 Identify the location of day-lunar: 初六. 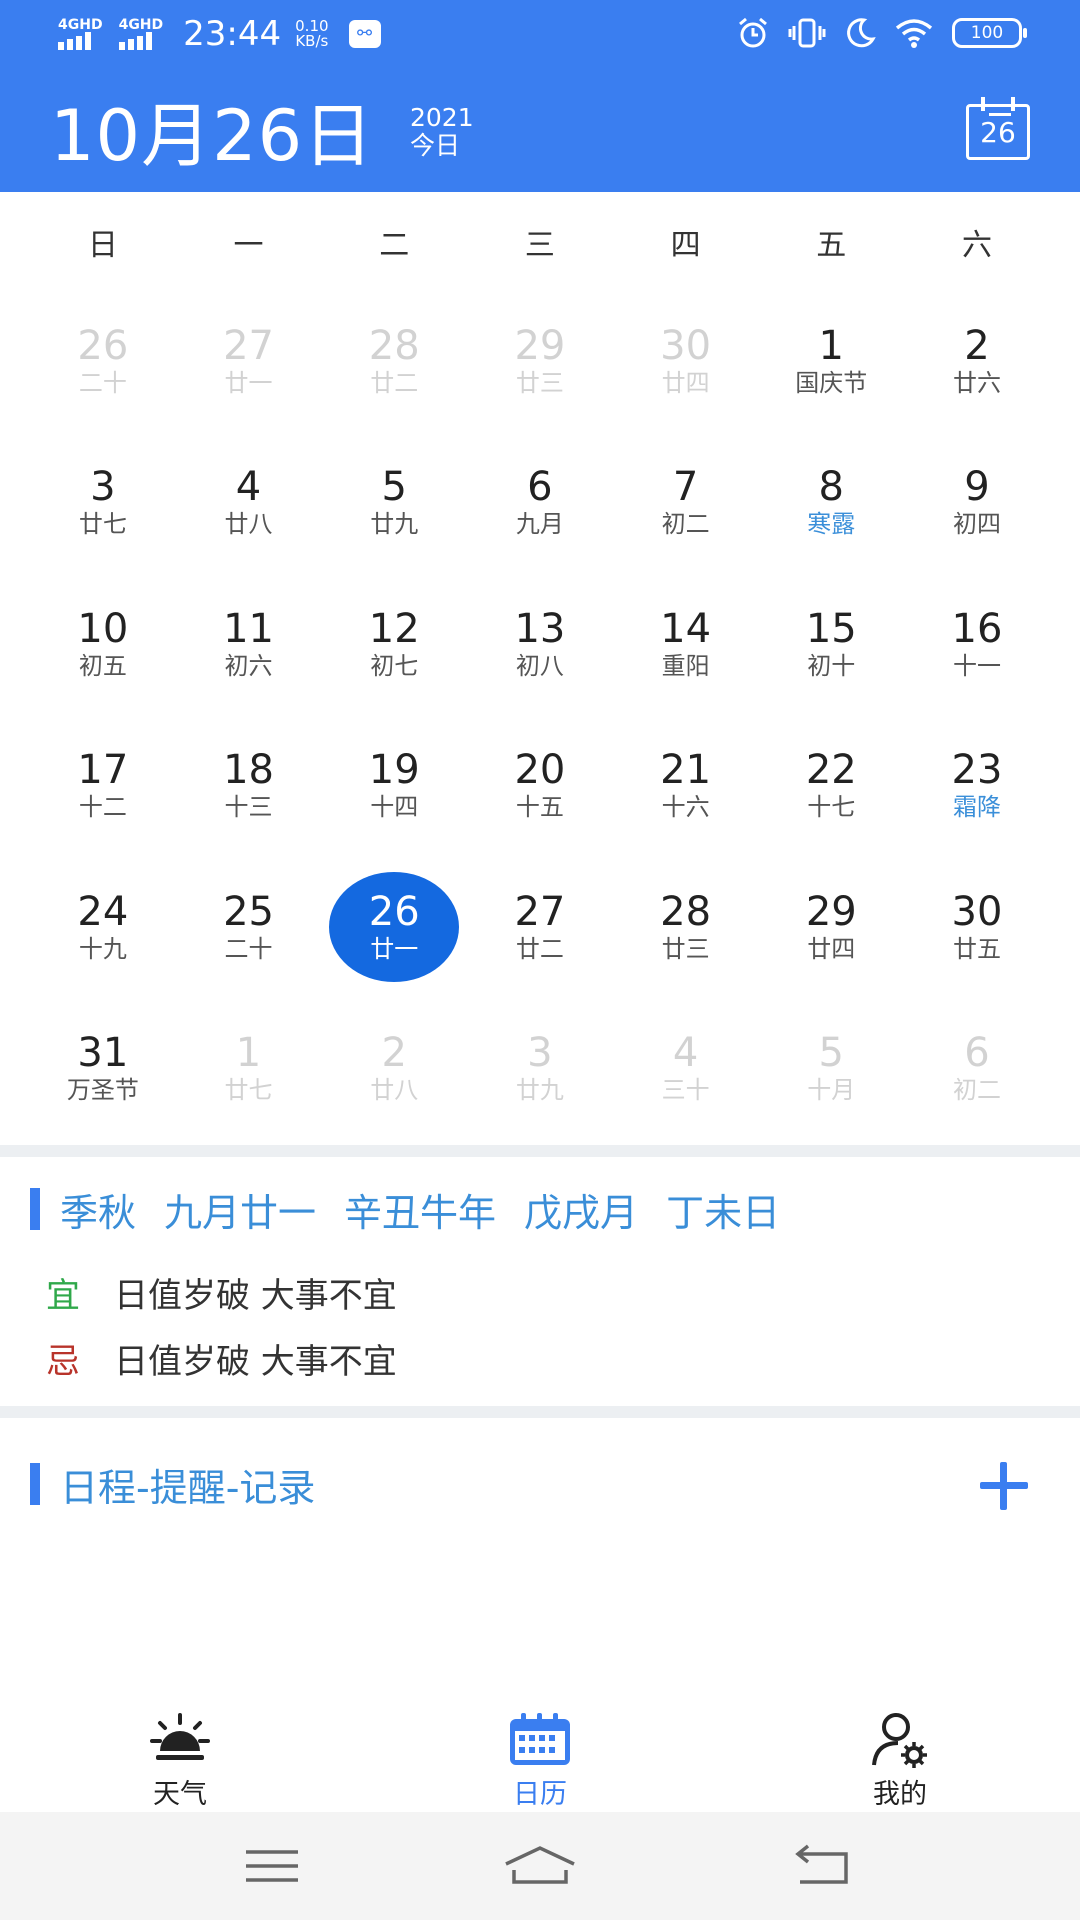
(248, 665).